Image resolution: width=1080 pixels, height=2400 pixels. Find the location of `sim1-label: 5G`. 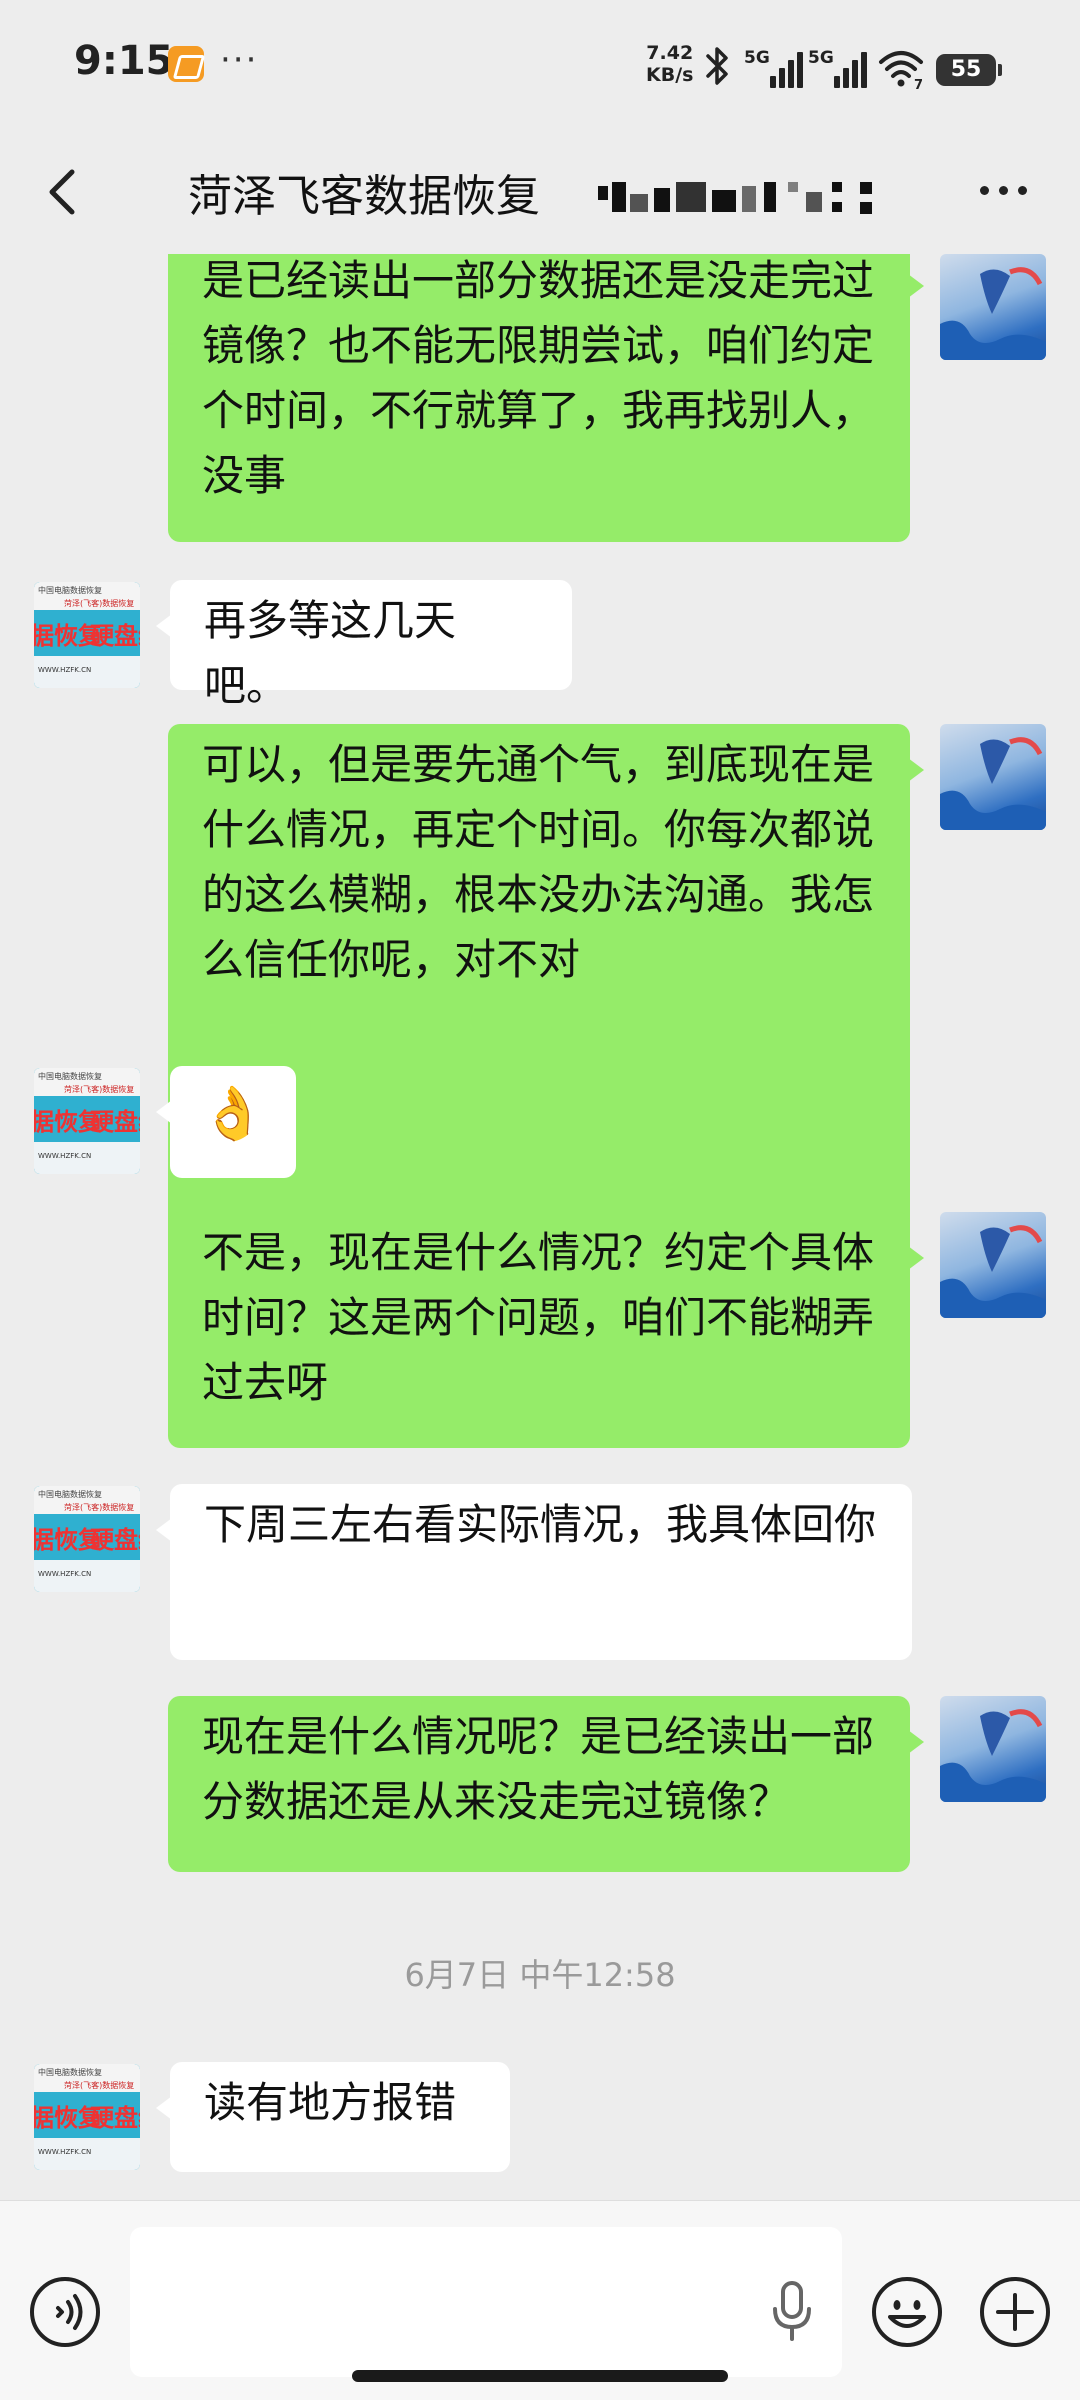

sim1-label: 5G is located at coordinates (757, 58).